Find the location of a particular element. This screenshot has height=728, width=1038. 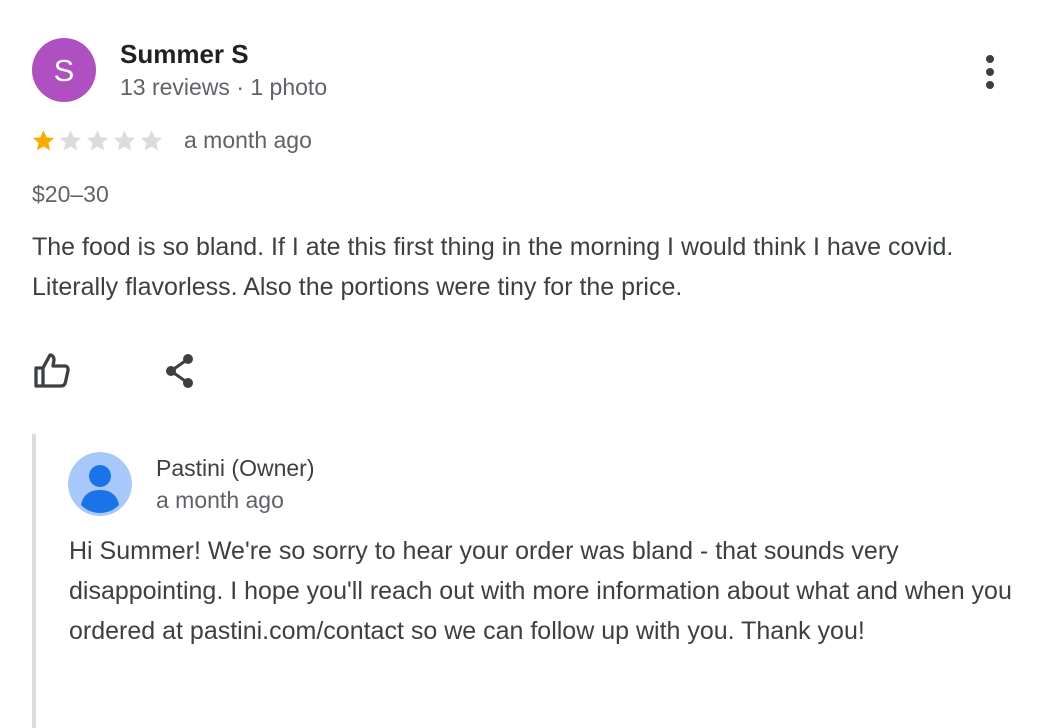

owner-avatar is located at coordinates (100, 484).